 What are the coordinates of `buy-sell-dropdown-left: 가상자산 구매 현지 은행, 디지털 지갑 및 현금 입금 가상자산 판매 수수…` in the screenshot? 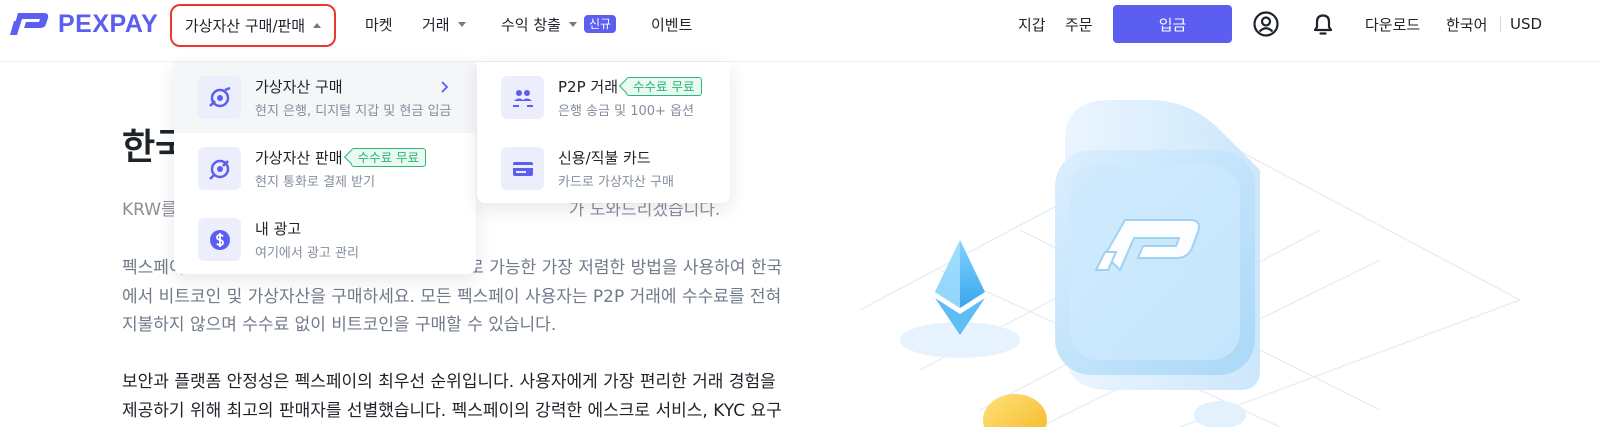 It's located at (325, 168).